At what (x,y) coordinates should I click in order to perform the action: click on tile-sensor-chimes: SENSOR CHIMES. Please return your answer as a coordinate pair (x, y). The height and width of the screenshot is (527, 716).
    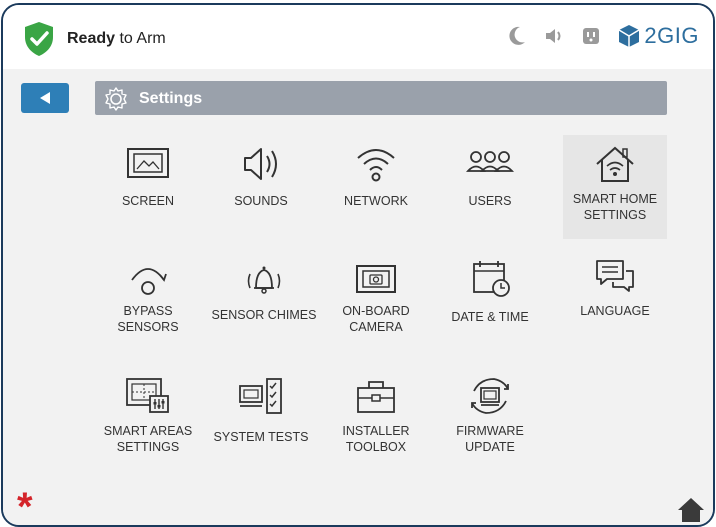
    Looking at the image, I should click on (264, 297).